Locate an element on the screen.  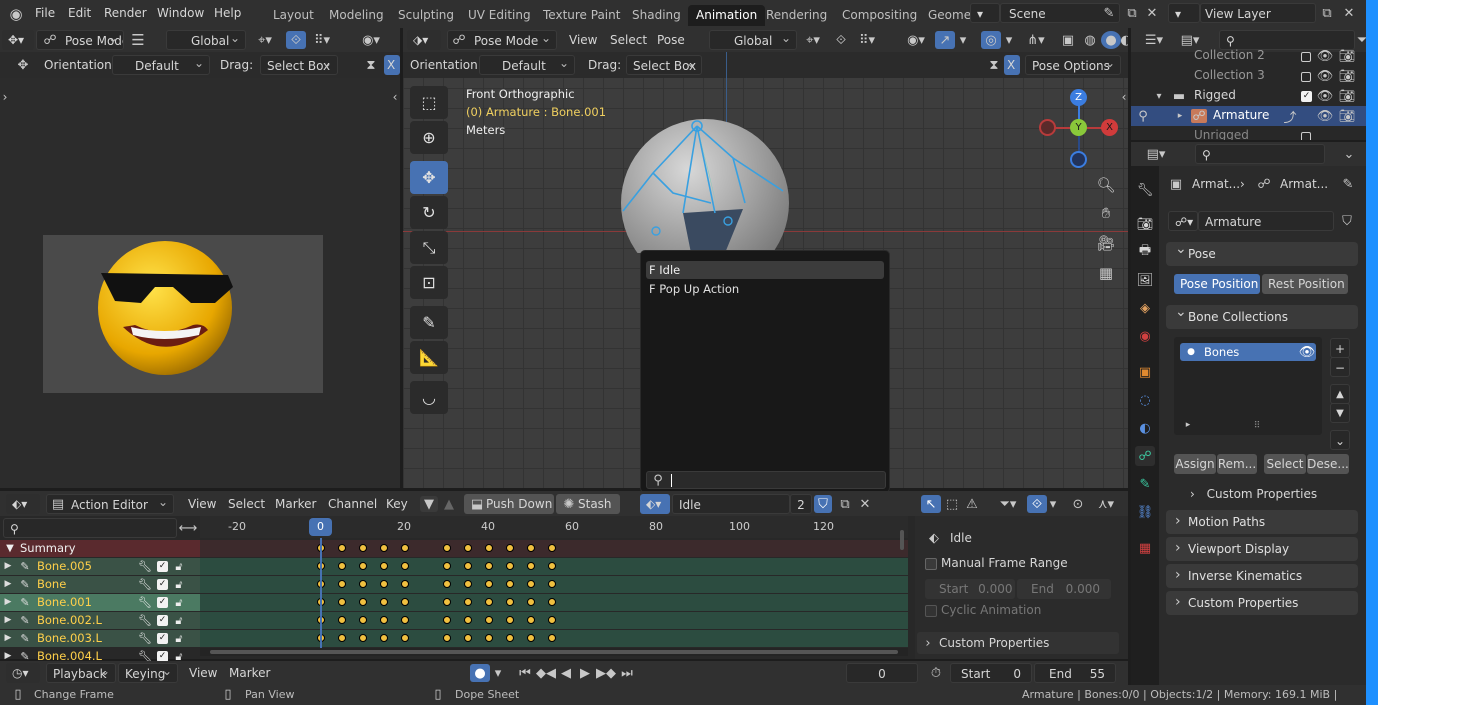
manual-frame-range-checkbox is located at coordinates (931, 564).